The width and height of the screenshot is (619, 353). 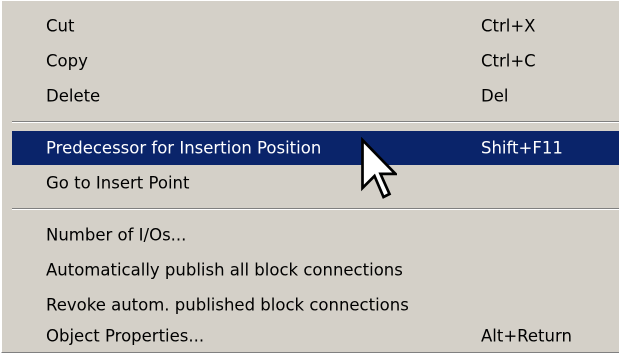 I want to click on menu-item-shortcut: Ctrl+C, so click(x=508, y=61).